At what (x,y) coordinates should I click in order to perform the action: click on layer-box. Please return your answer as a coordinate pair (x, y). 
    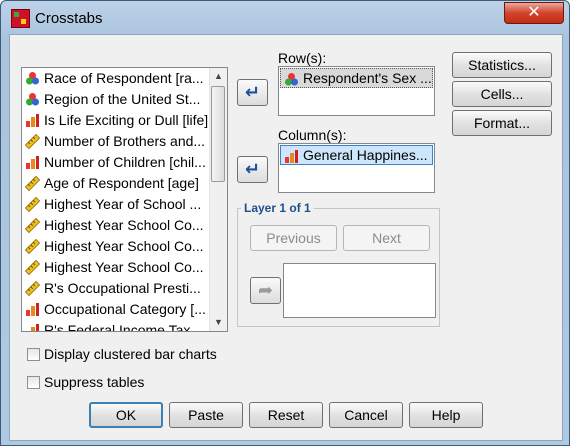
    Looking at the image, I should click on (359, 290).